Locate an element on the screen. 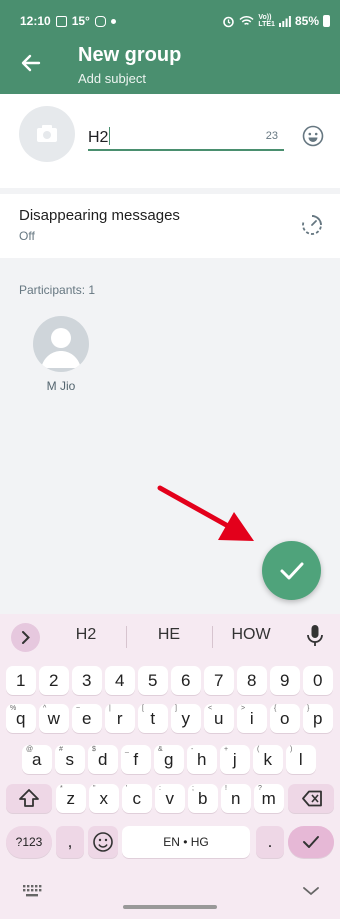 This screenshot has height=919, width=340. status-left: 12:10 15° is located at coordinates (68, 21).